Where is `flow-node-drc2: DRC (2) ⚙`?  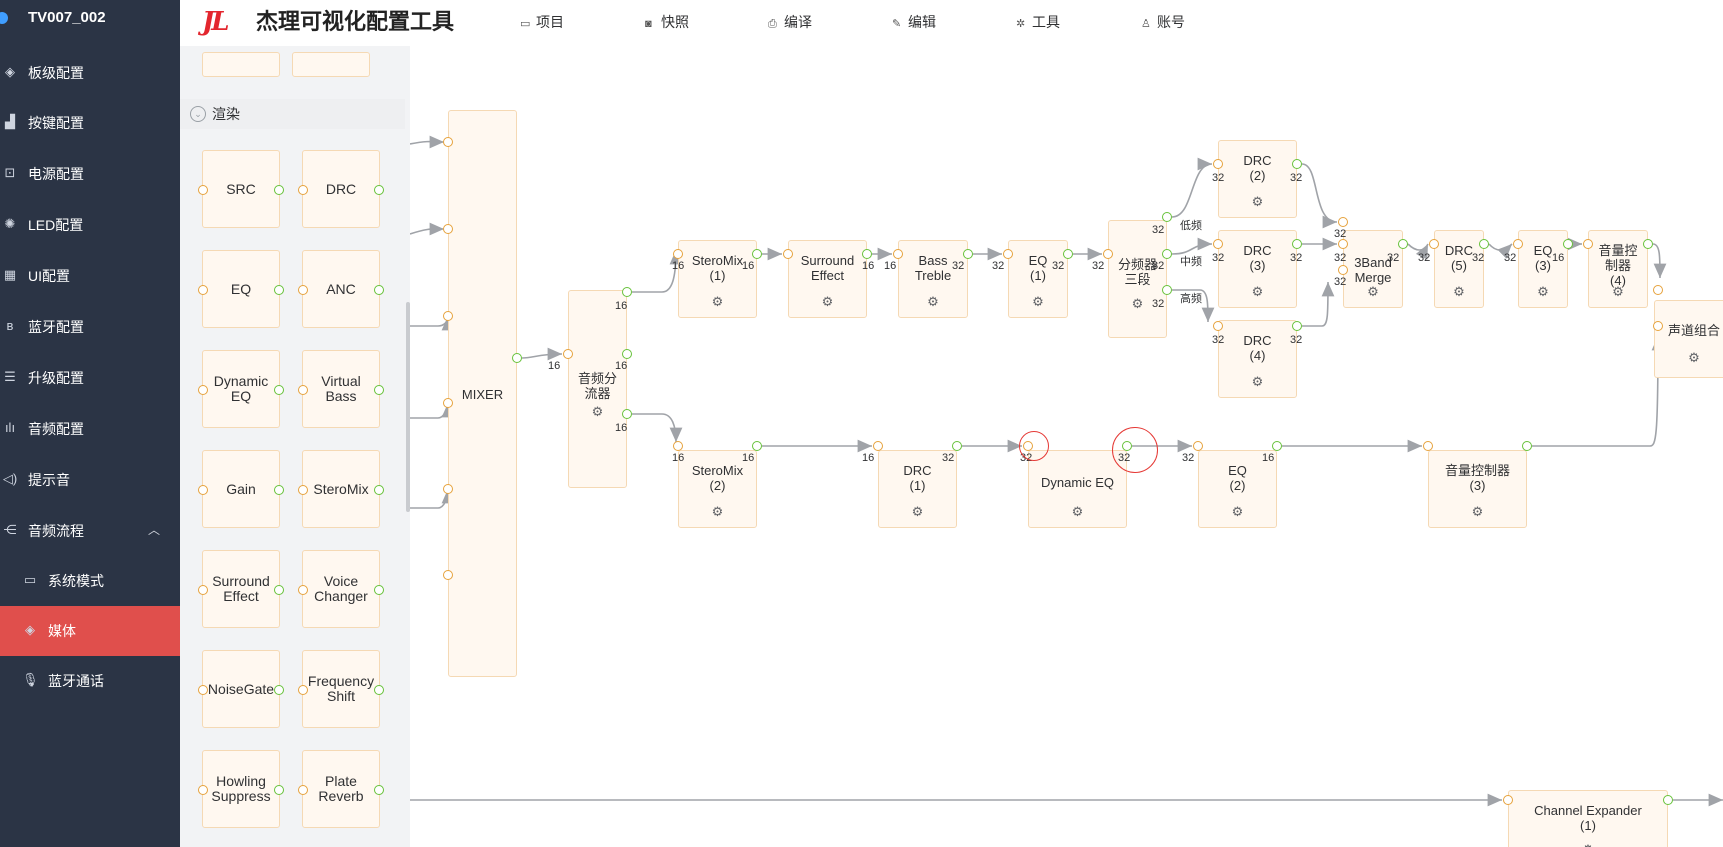 flow-node-drc2: DRC (2) ⚙ is located at coordinates (1257, 179).